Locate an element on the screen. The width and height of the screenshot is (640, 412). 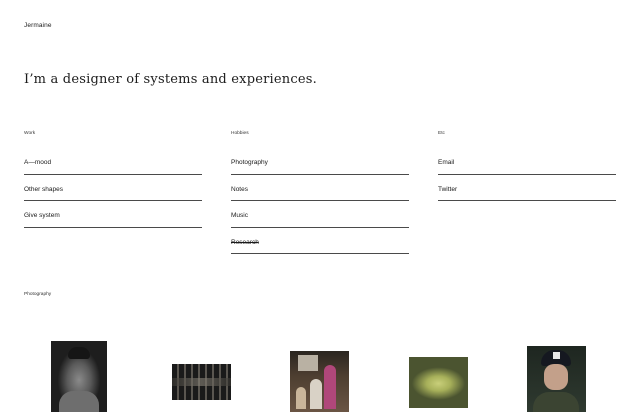
hobbies-column: Hobbies Photography Notes Music Research is located at coordinates (320, 192).